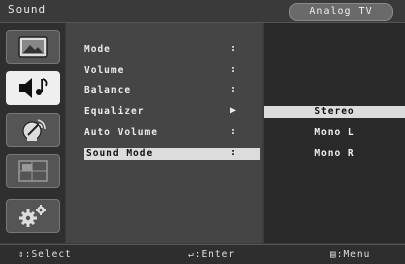  Describe the element at coordinates (121, 132) in the screenshot. I see `menu-item-label: Auto Volume` at that location.